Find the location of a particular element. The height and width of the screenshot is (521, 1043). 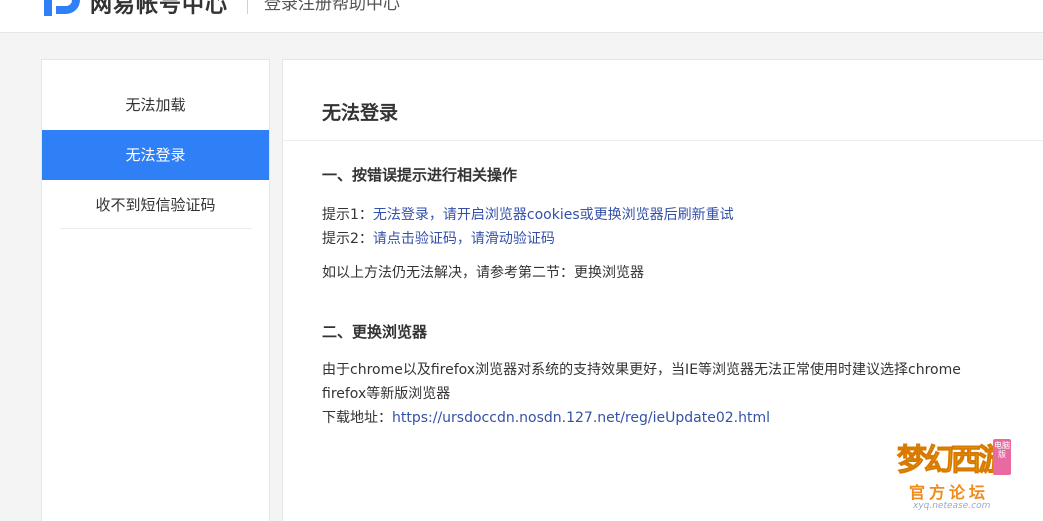

watermark-subtitle: 官方论坛 is located at coordinates (949, 492).